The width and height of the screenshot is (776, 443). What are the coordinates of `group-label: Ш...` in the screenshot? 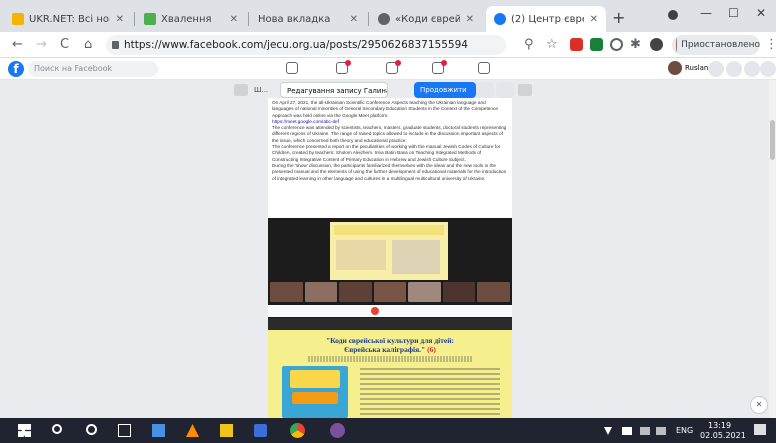 It's located at (261, 90).